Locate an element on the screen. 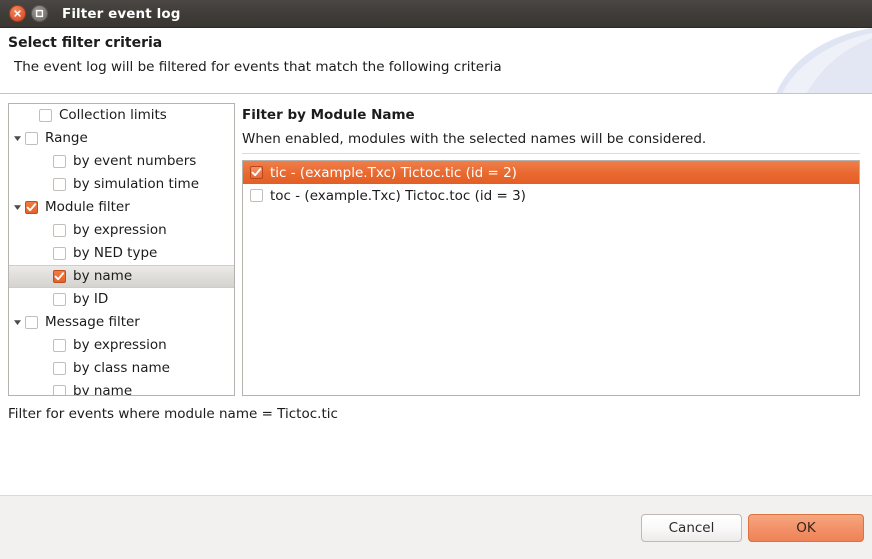  tree-item-collection-limits: Collection limits is located at coordinates (121, 115).